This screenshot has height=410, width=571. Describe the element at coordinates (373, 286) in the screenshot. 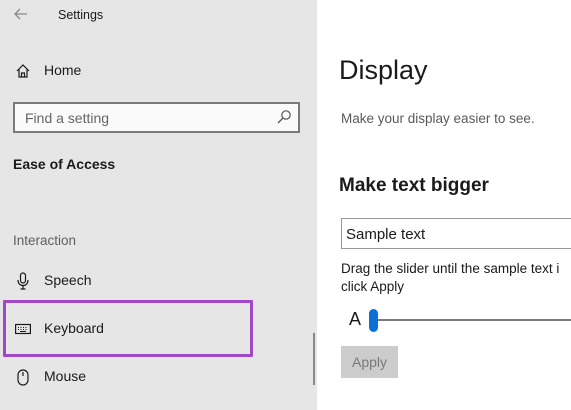

I see `instruction-line: click Apply` at that location.